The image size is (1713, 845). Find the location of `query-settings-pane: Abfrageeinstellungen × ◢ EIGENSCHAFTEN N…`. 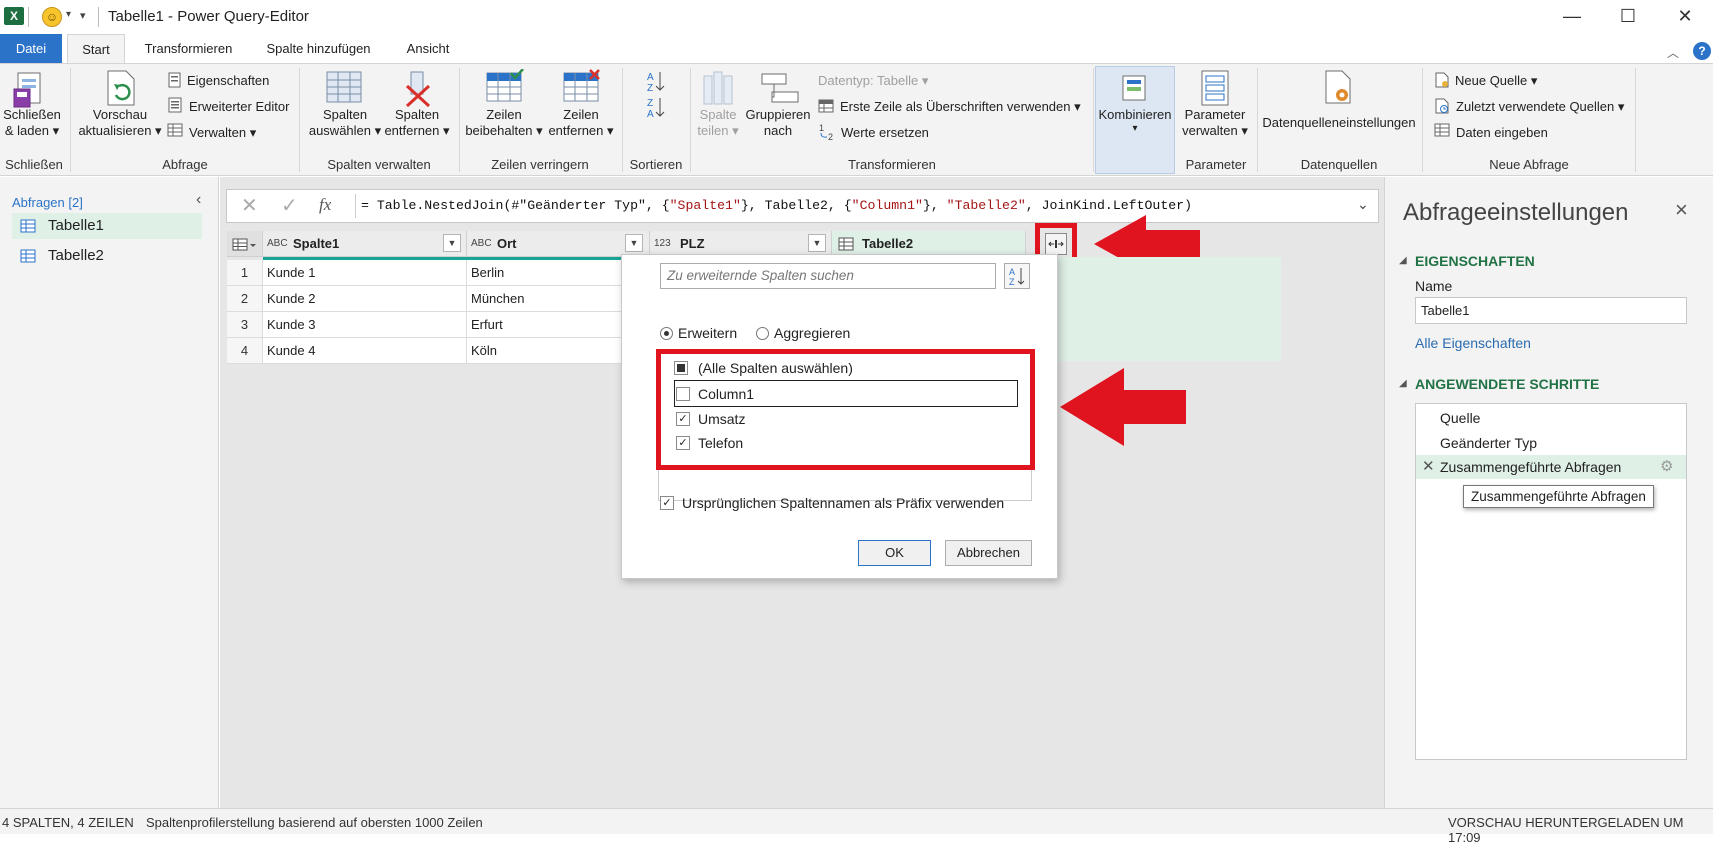

query-settings-pane: Abfrageeinstellungen × ◢ EIGENSCHAFTEN N… is located at coordinates (1548, 492).